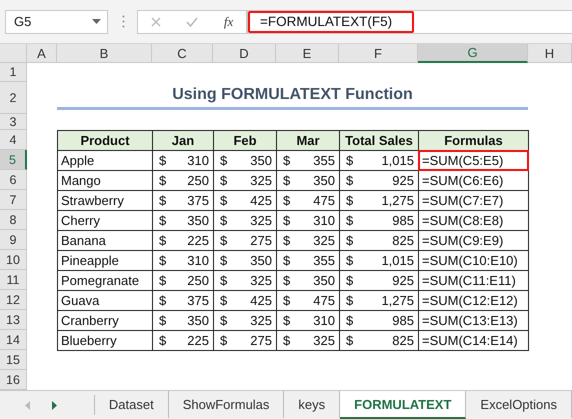 The width and height of the screenshot is (572, 419). I want to click on row-header: 8, so click(13, 220).